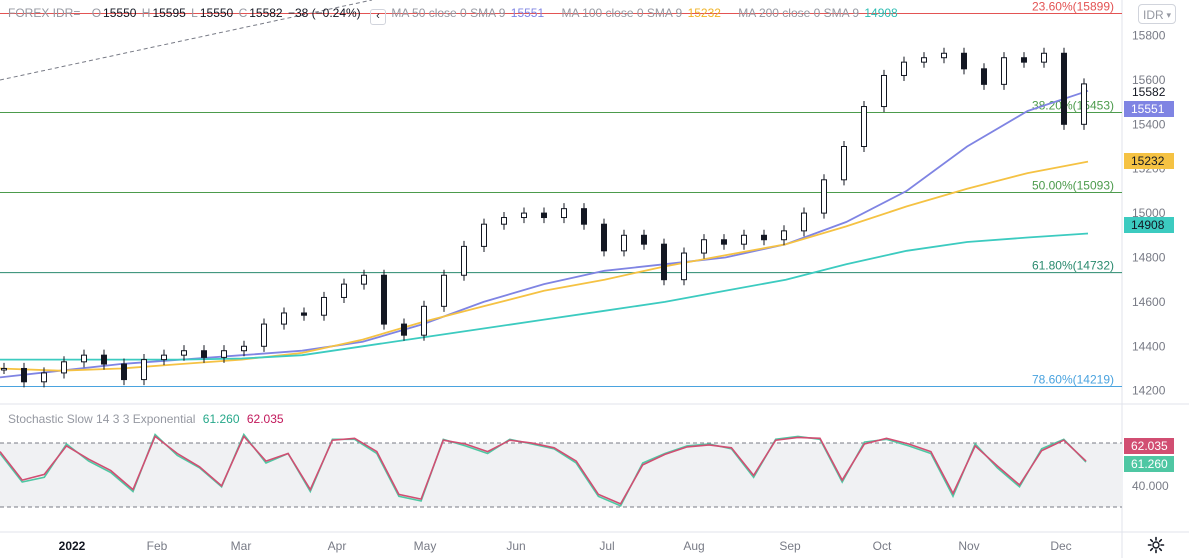 This screenshot has width=1189, height=558. Describe the element at coordinates (1168, 15) in the screenshot. I see `chevron-down-icon: ▾` at that location.